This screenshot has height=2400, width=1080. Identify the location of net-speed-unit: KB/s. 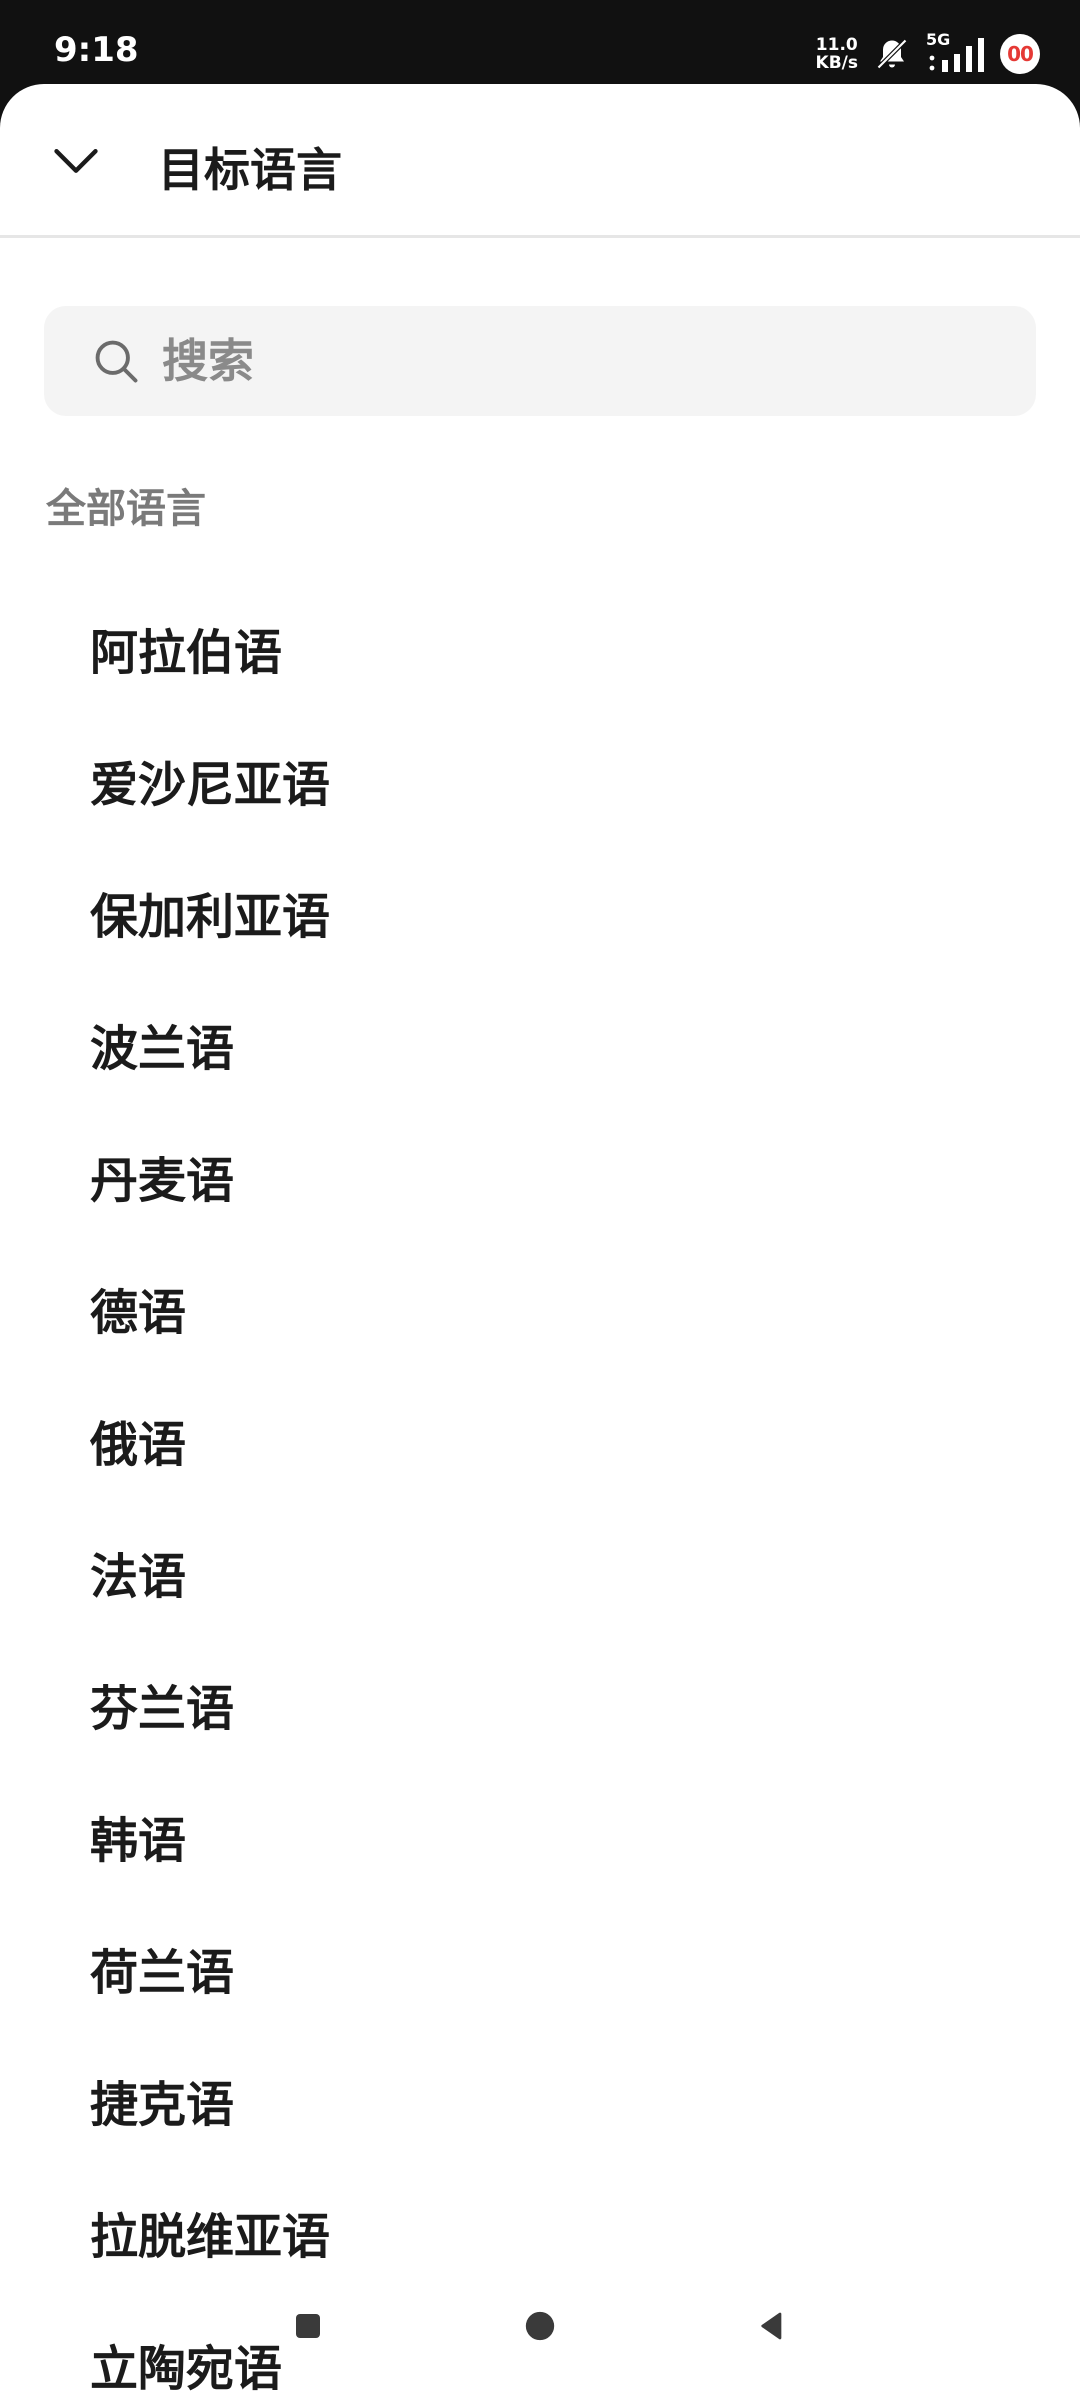
(836, 63).